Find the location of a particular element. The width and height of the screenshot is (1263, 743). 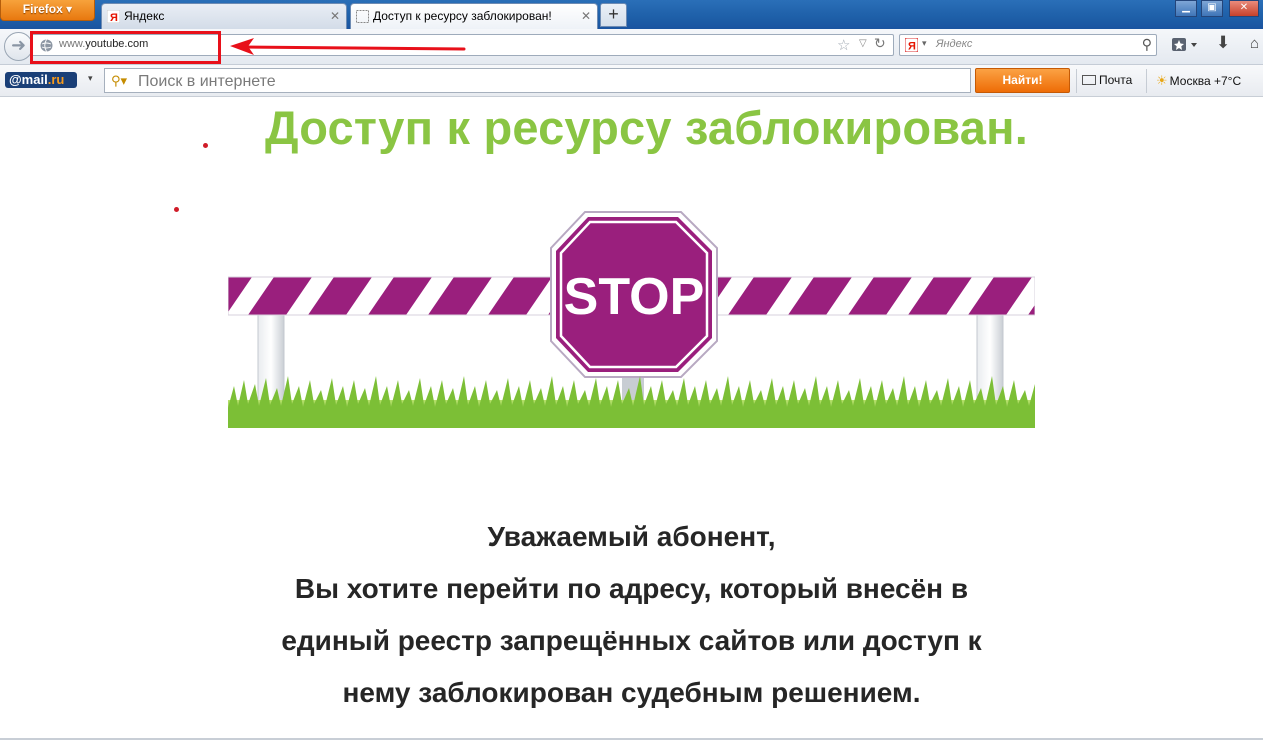

home-icon: ⌂ is located at coordinates (1254, 43).